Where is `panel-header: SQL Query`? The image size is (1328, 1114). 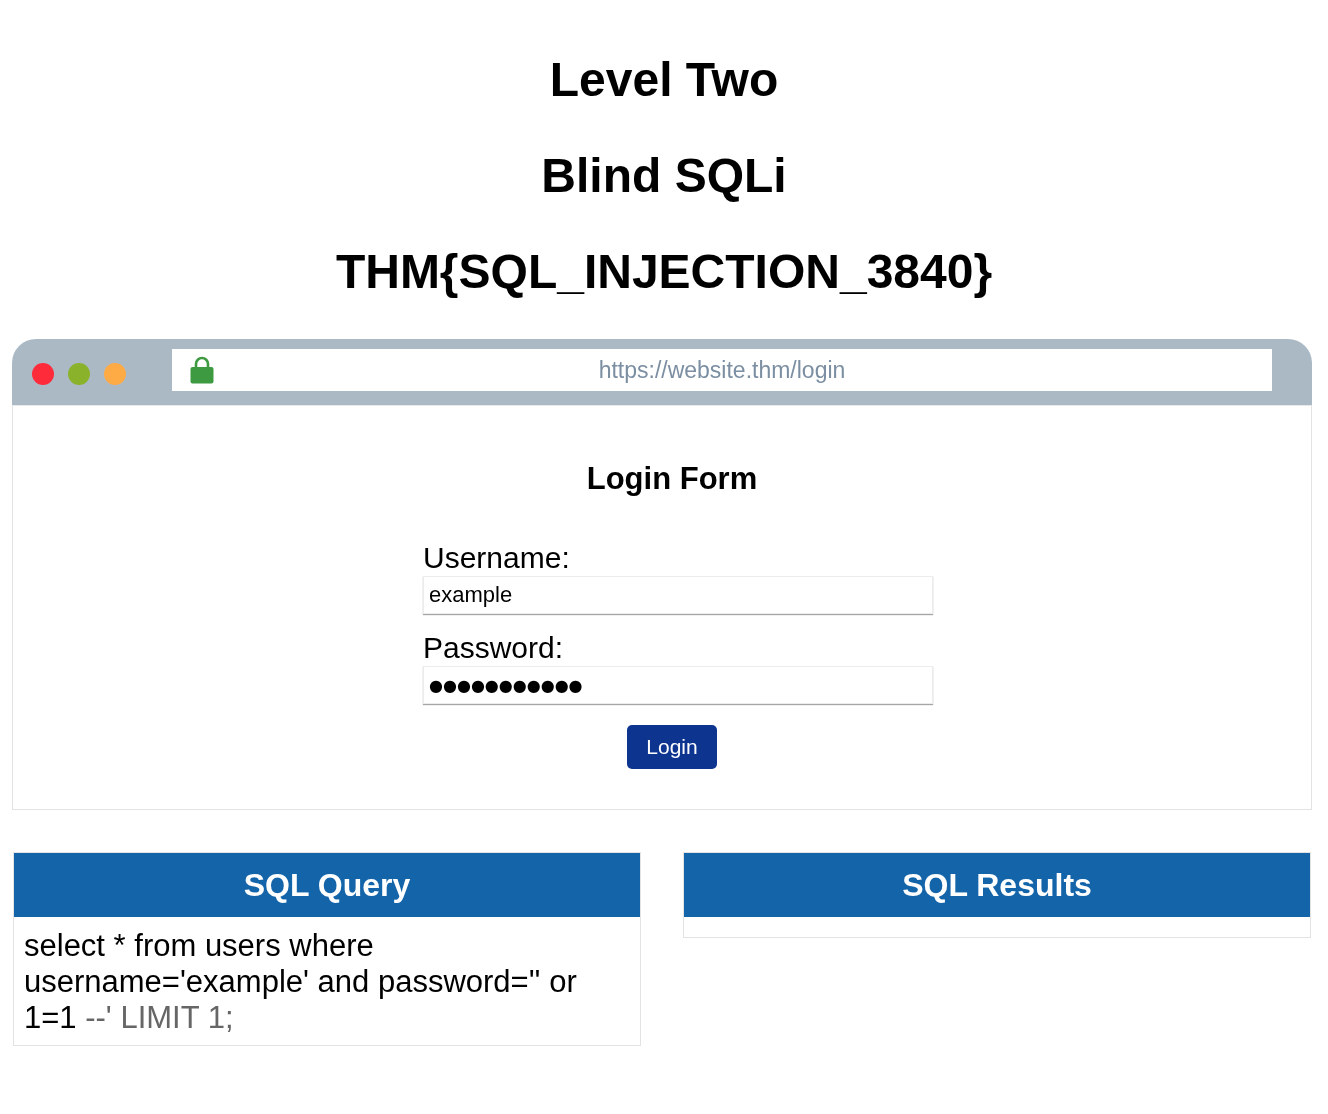
panel-header: SQL Query is located at coordinates (327, 885).